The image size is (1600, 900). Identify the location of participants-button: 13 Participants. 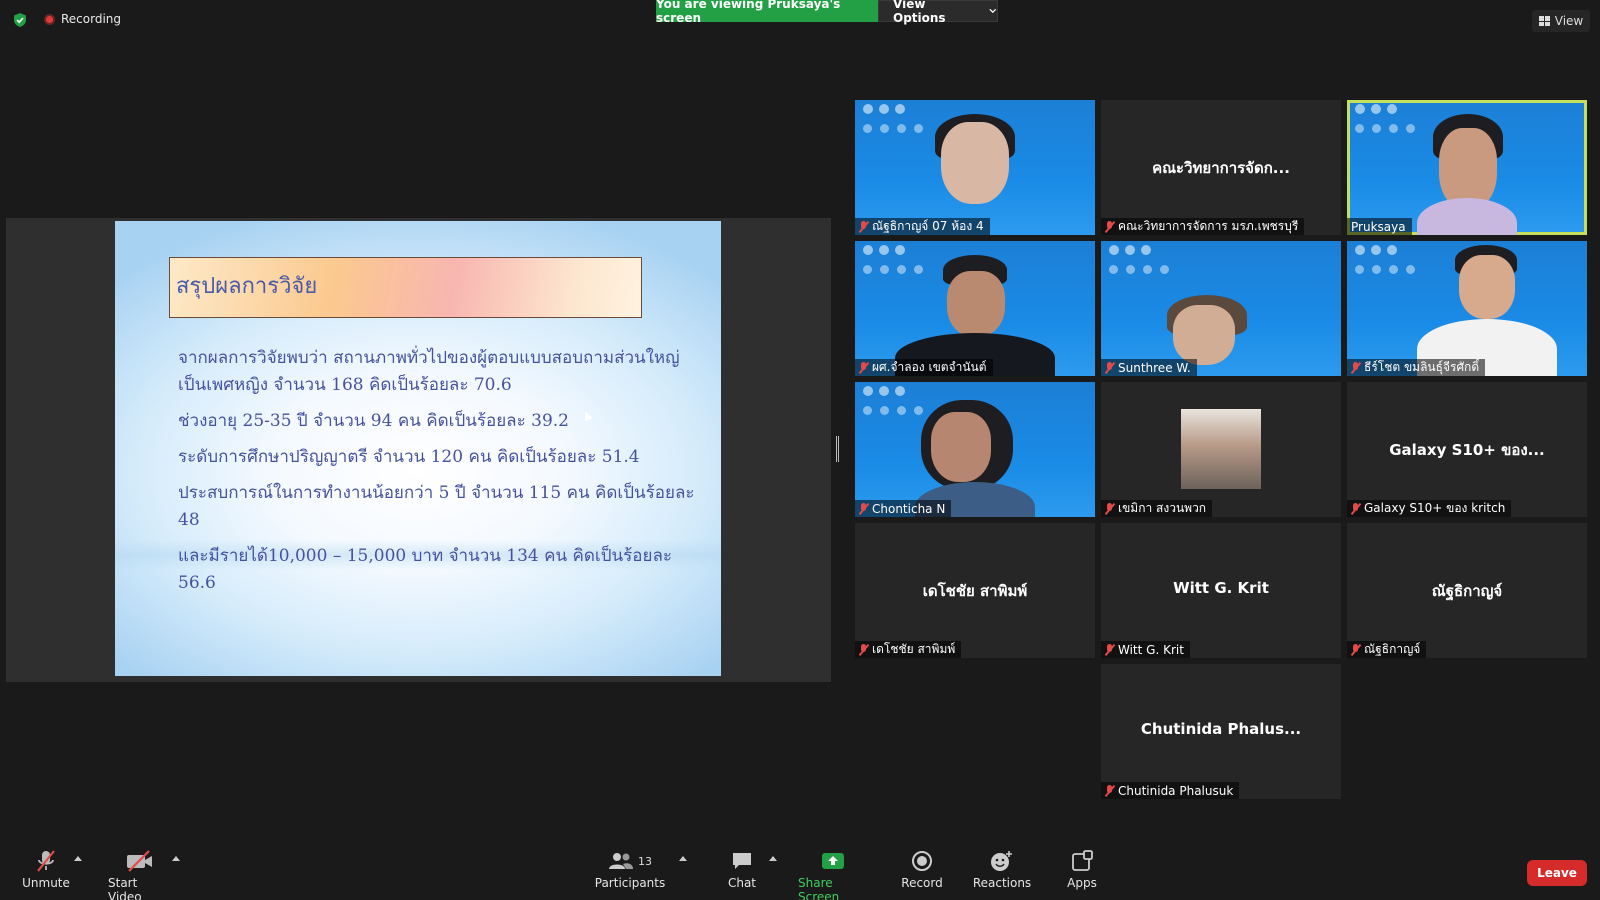
(630, 869).